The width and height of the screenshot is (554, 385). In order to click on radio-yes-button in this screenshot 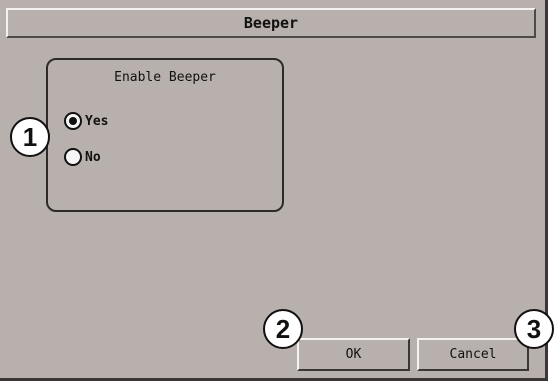, I will do `click(73, 121)`.